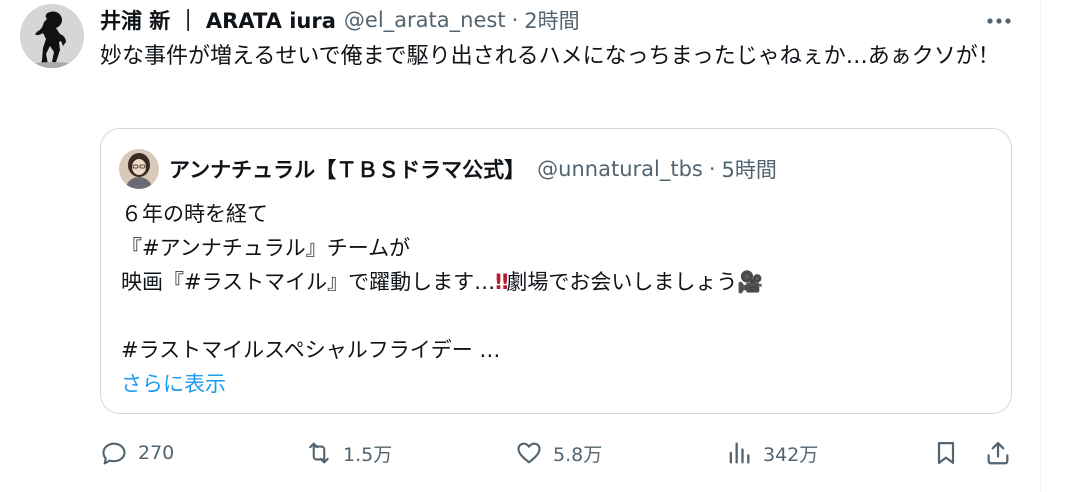  I want to click on share-button, so click(998, 453).